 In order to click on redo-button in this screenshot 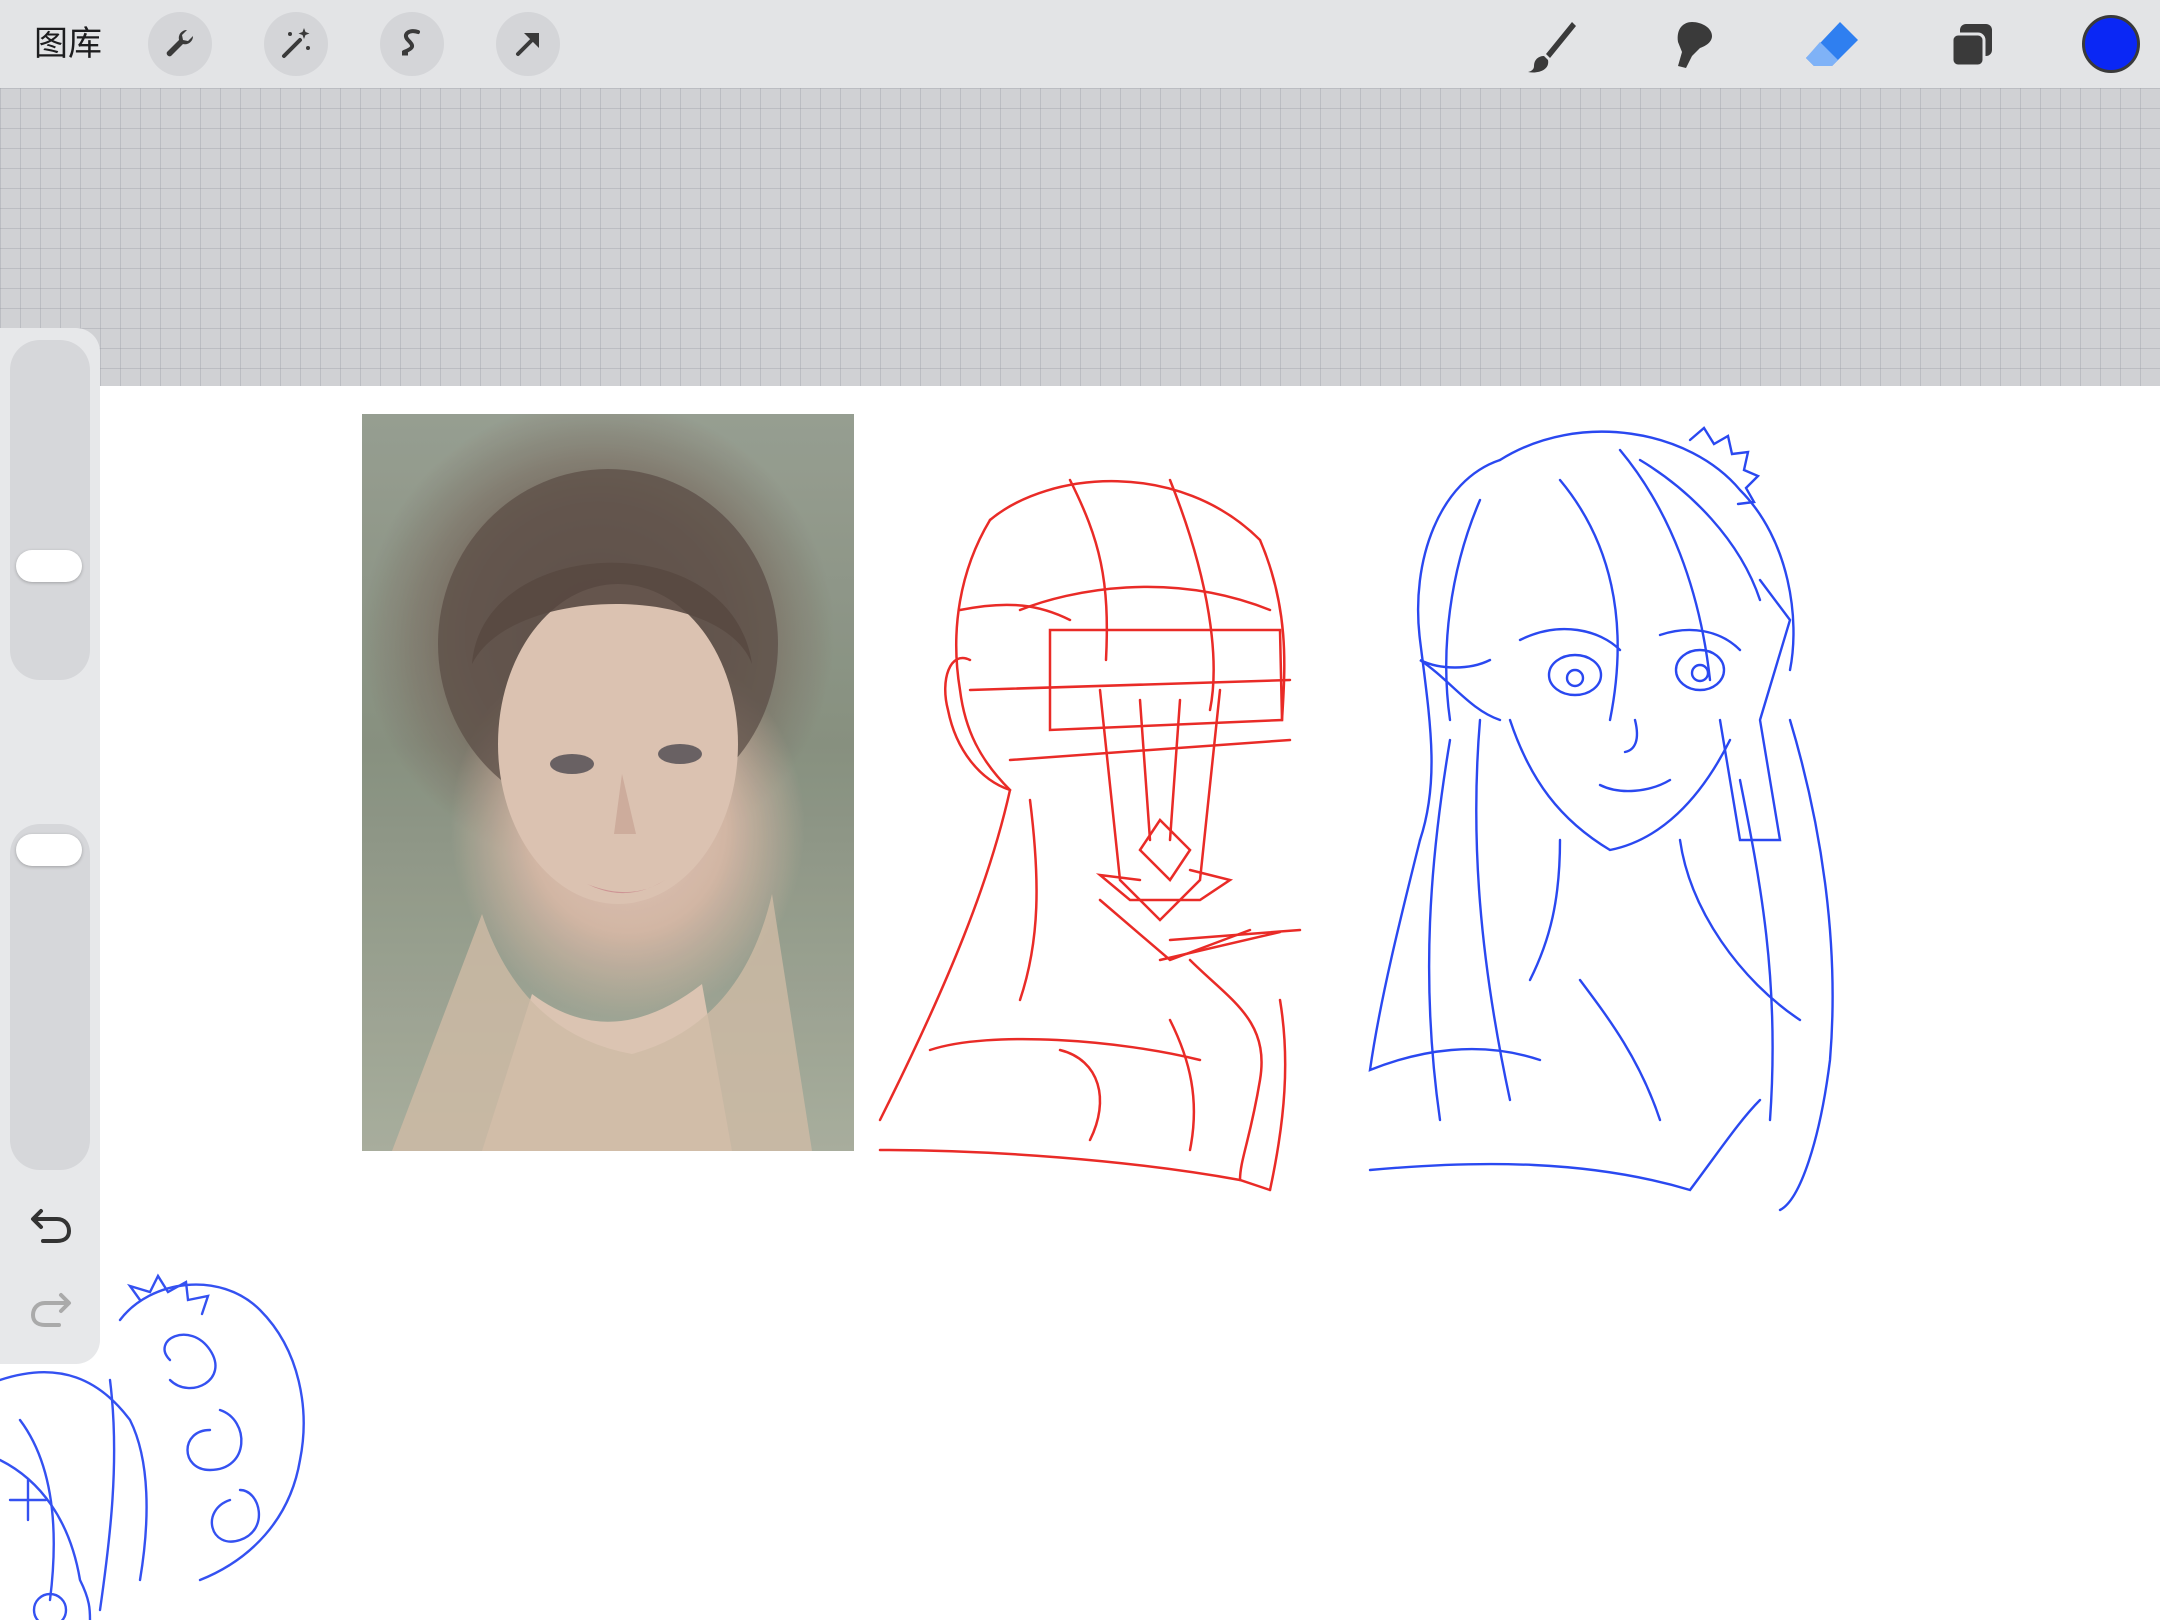, I will do `click(51, 1307)`.